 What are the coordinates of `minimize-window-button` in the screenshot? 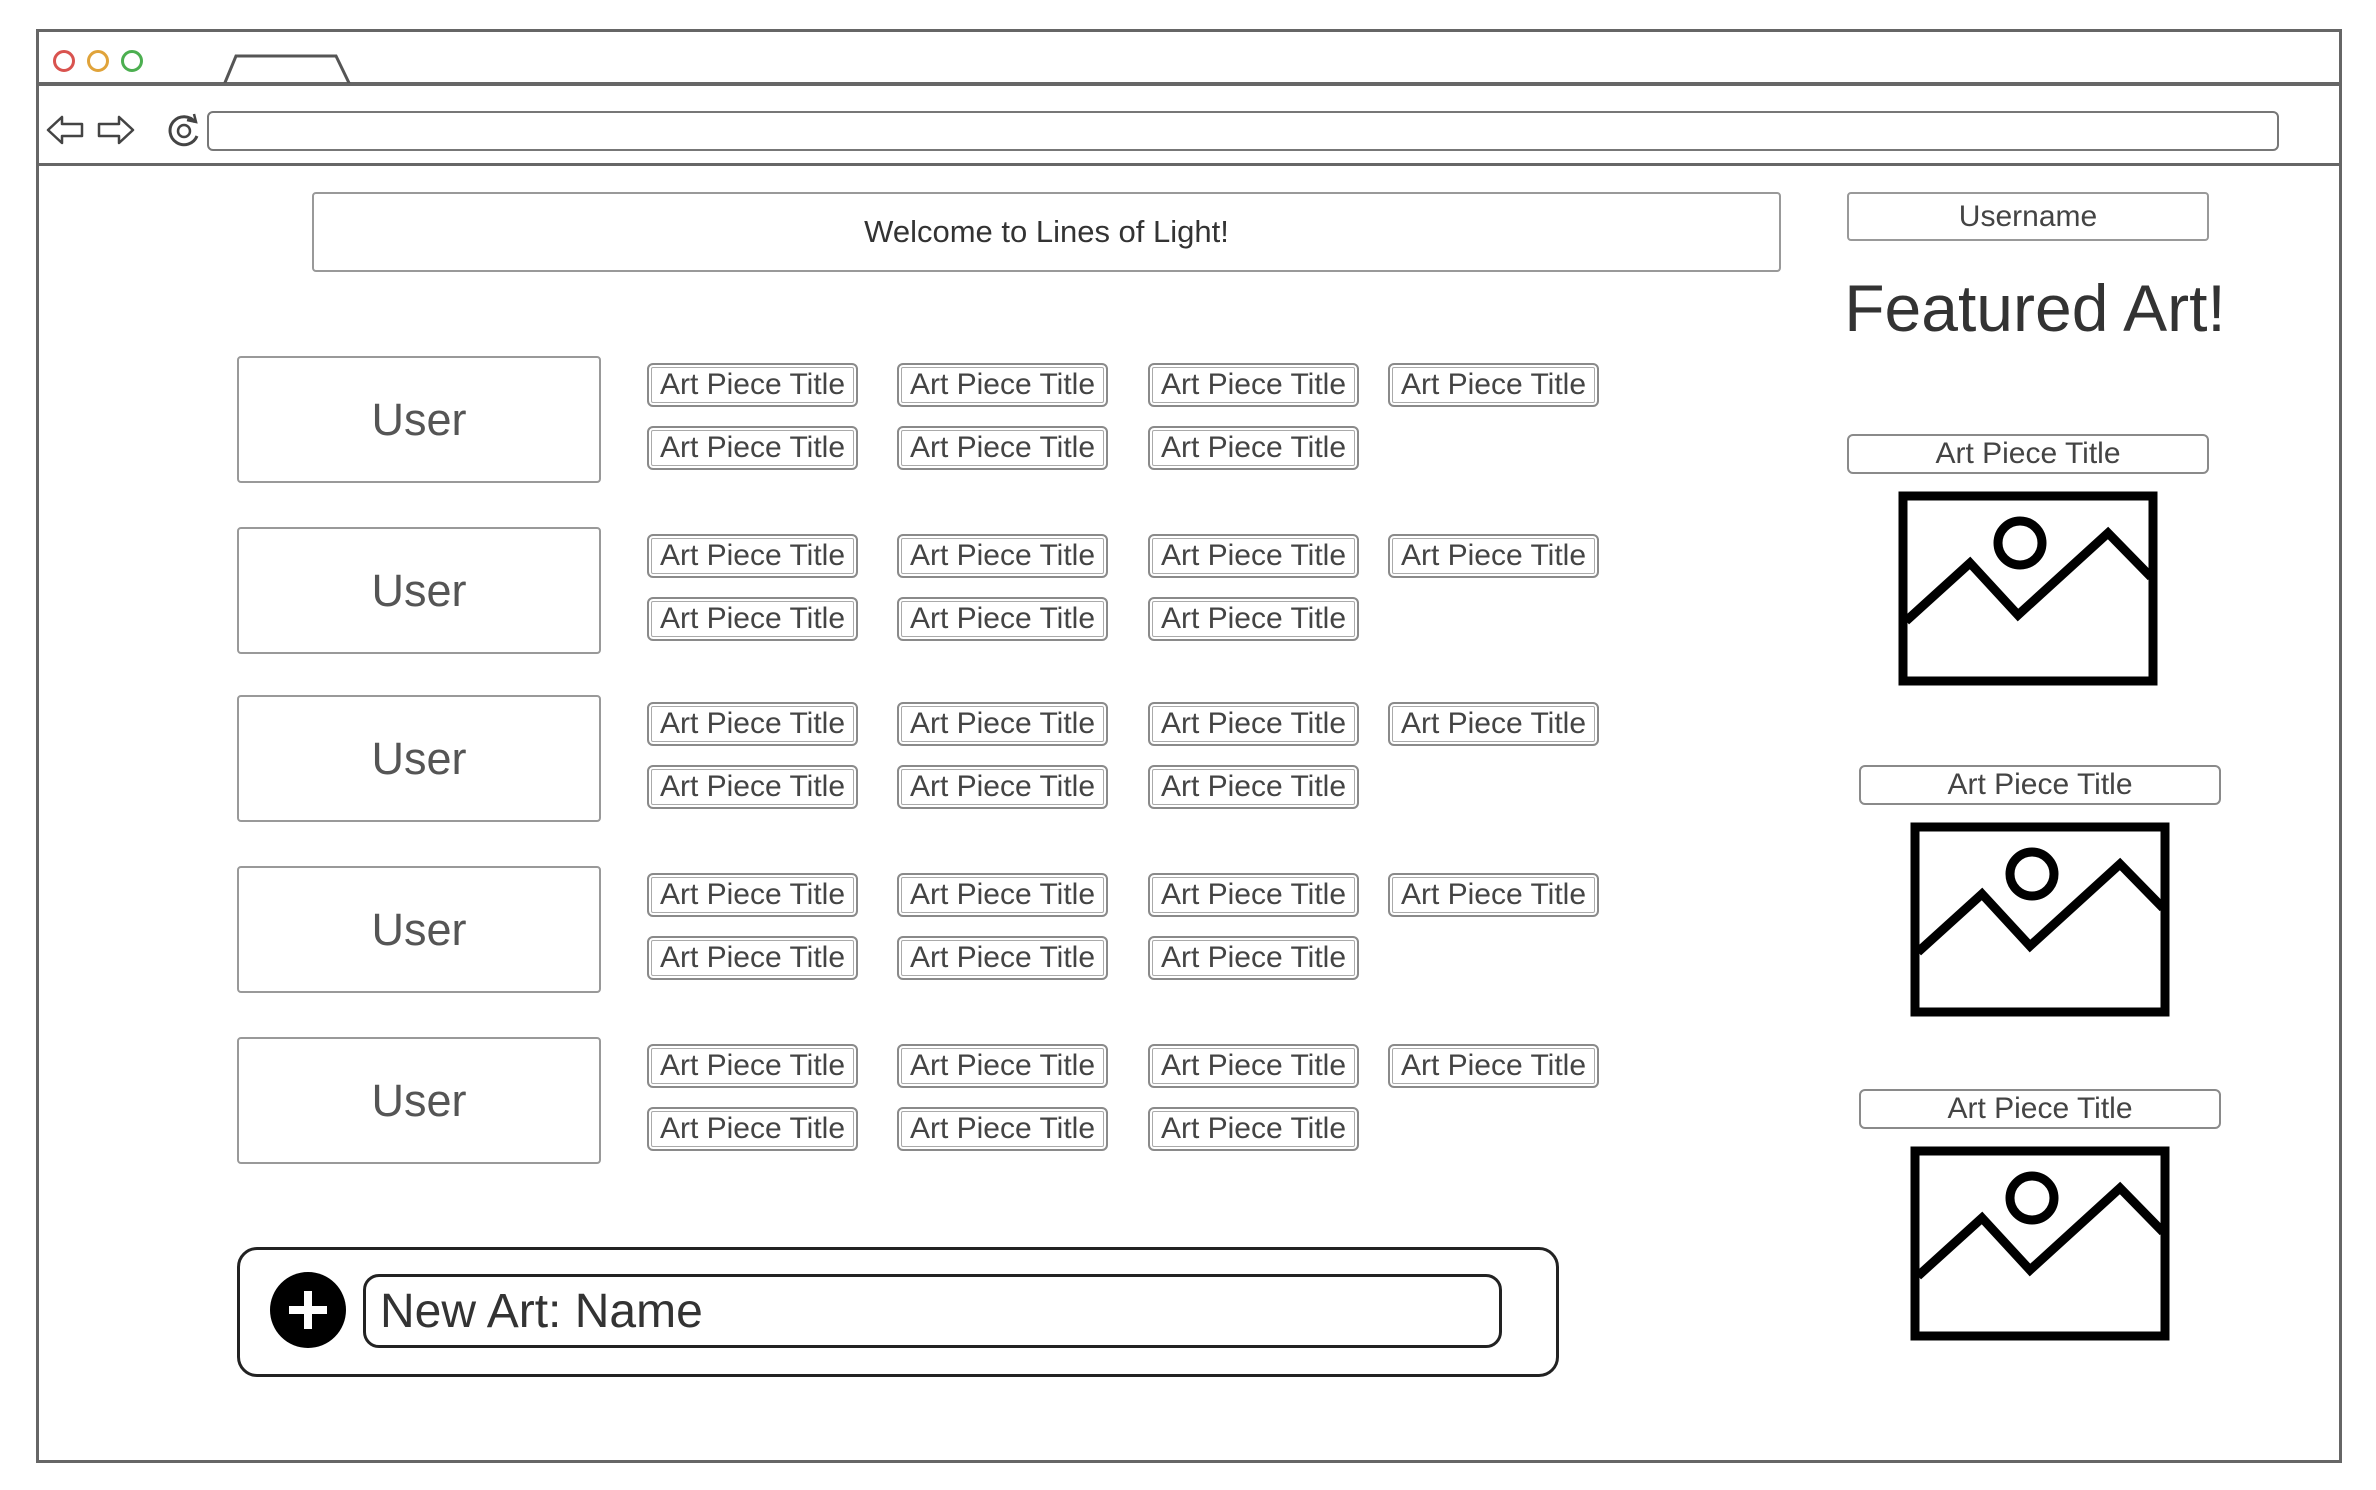 It's located at (98, 61).